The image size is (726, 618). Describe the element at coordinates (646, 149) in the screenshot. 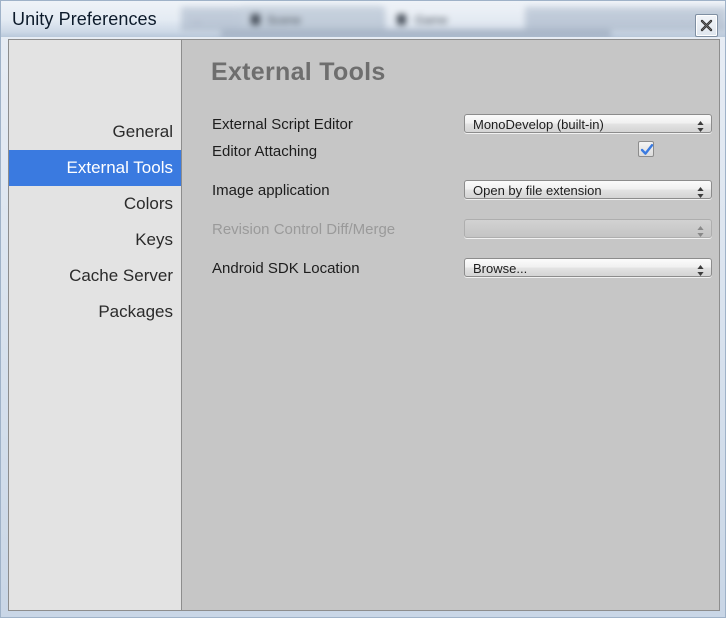

I see `editor-attaching-checkbox` at that location.